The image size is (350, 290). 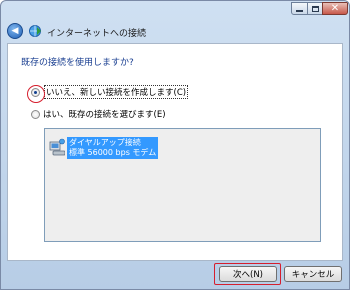 What do you see at coordinates (105, 142) in the screenshot?
I see `connection-name: ダイヤルアップ接続` at bounding box center [105, 142].